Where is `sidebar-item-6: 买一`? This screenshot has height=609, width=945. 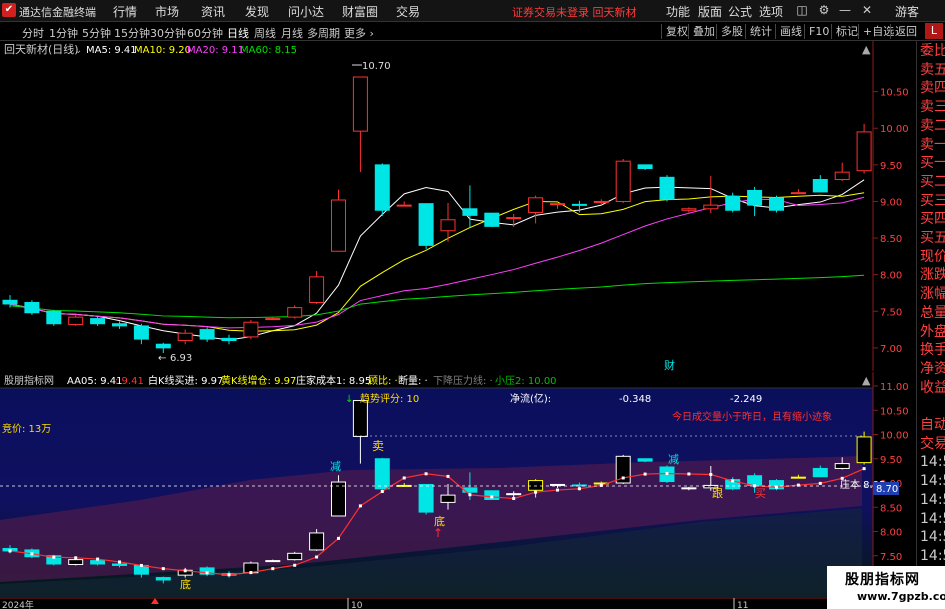
sidebar-item-6: 买一 is located at coordinates (932, 163).